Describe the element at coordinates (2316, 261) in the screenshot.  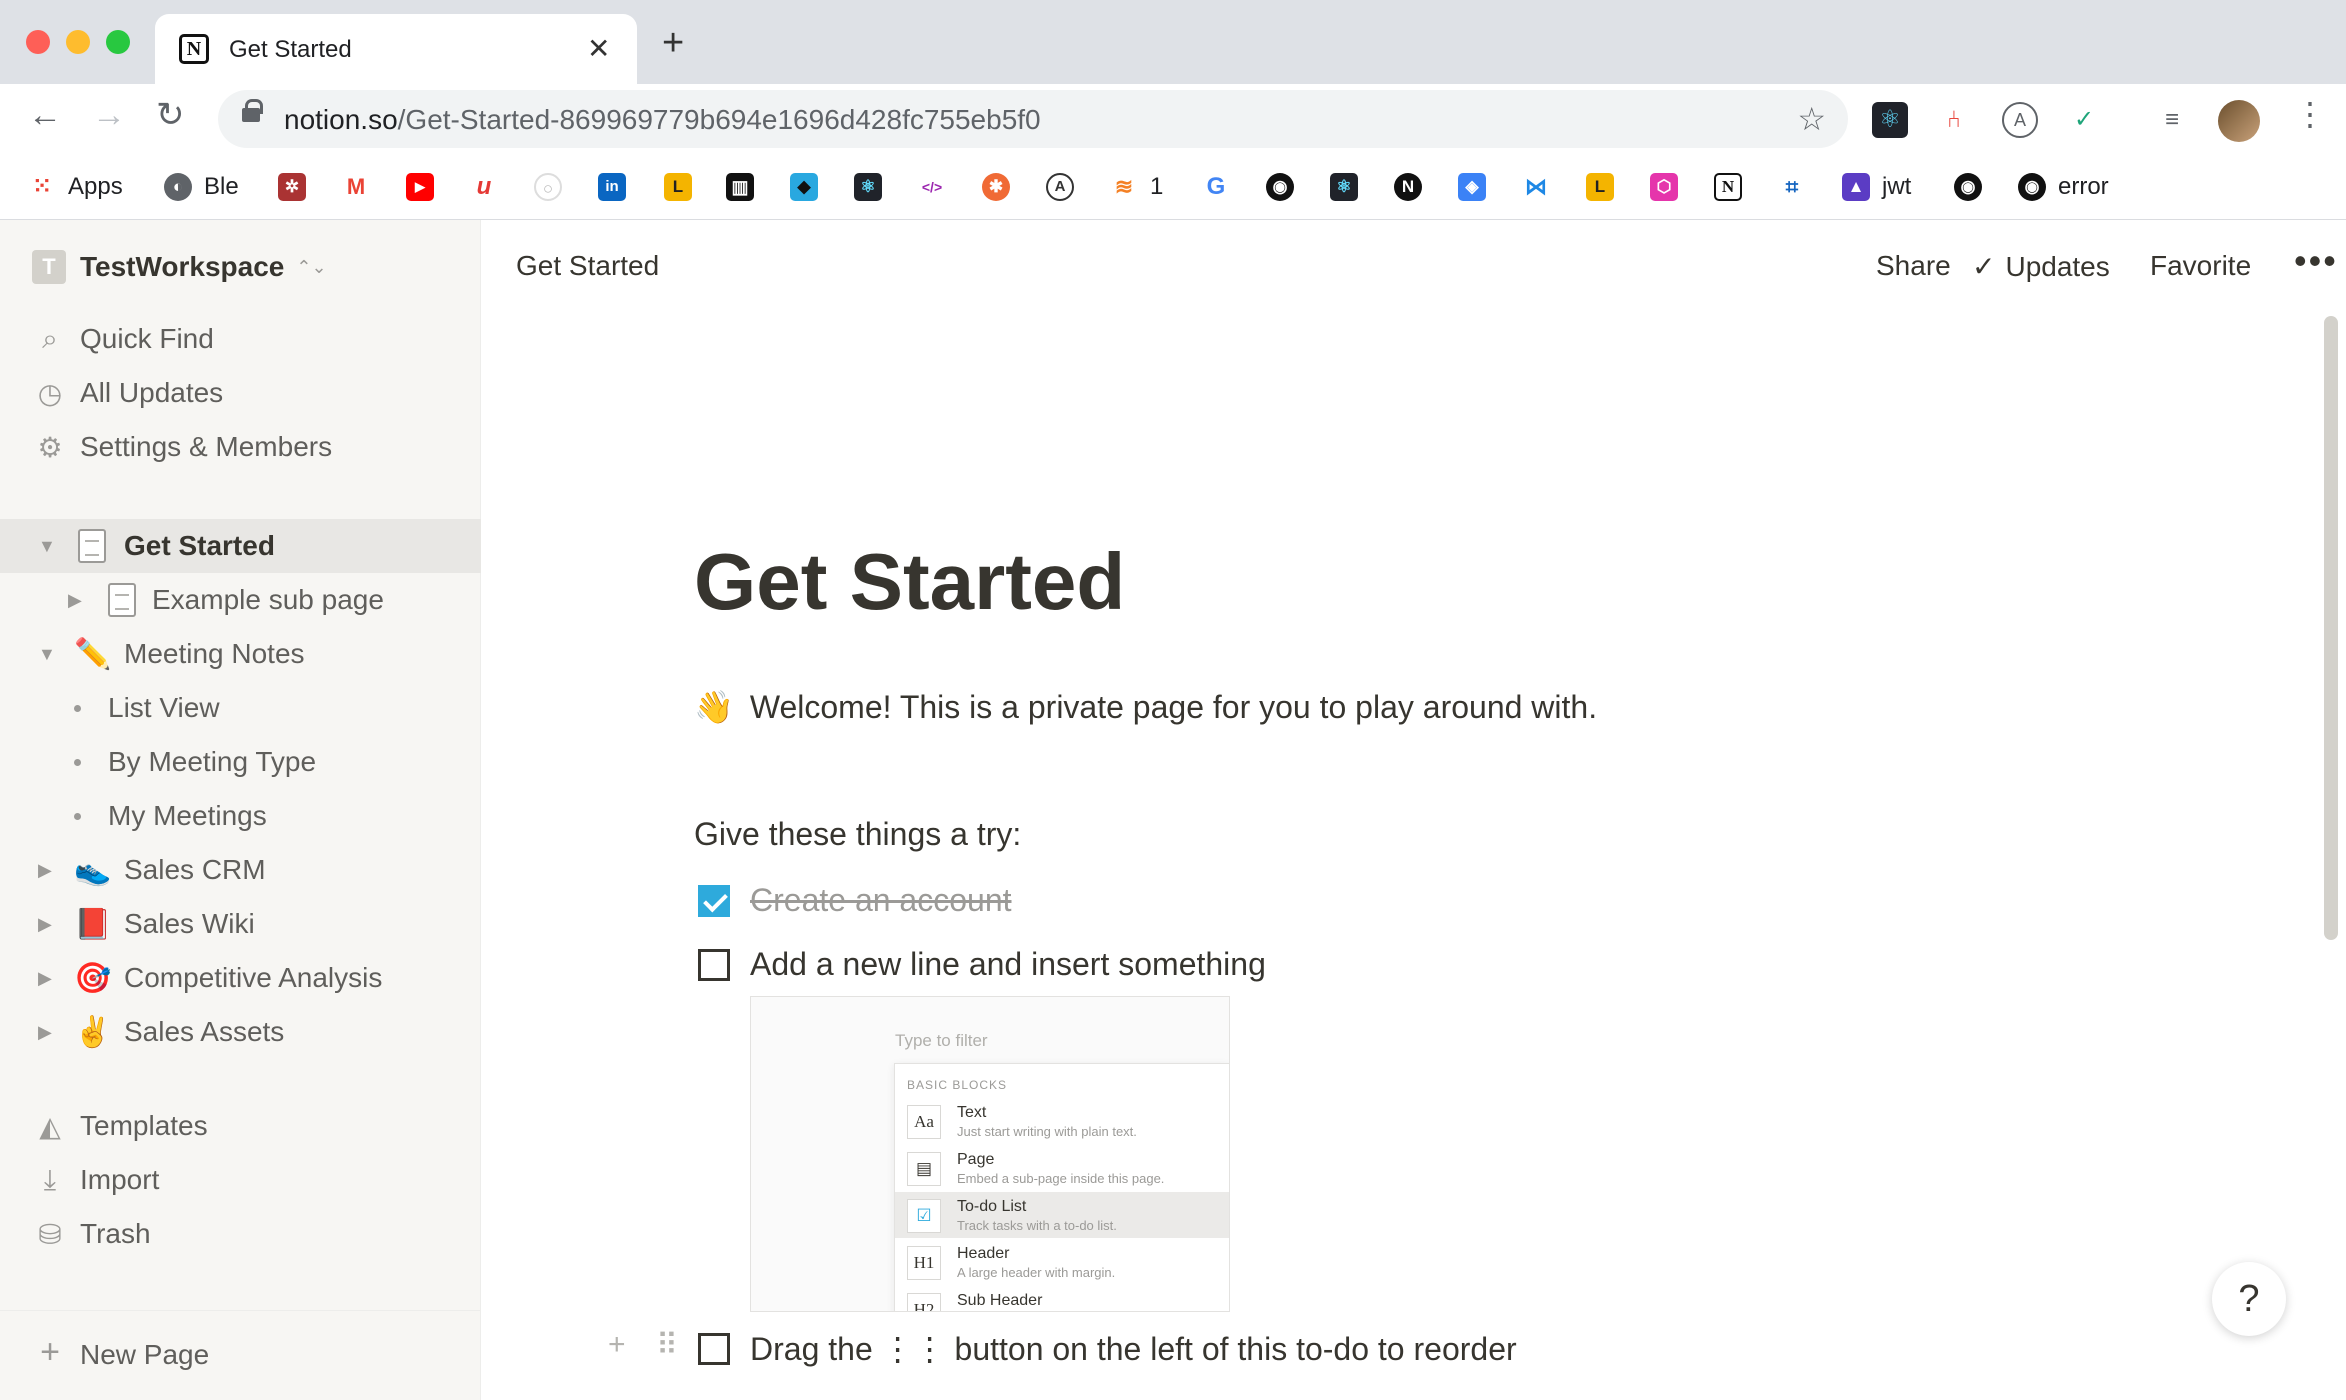
I see `more-options-icon: •••` at that location.